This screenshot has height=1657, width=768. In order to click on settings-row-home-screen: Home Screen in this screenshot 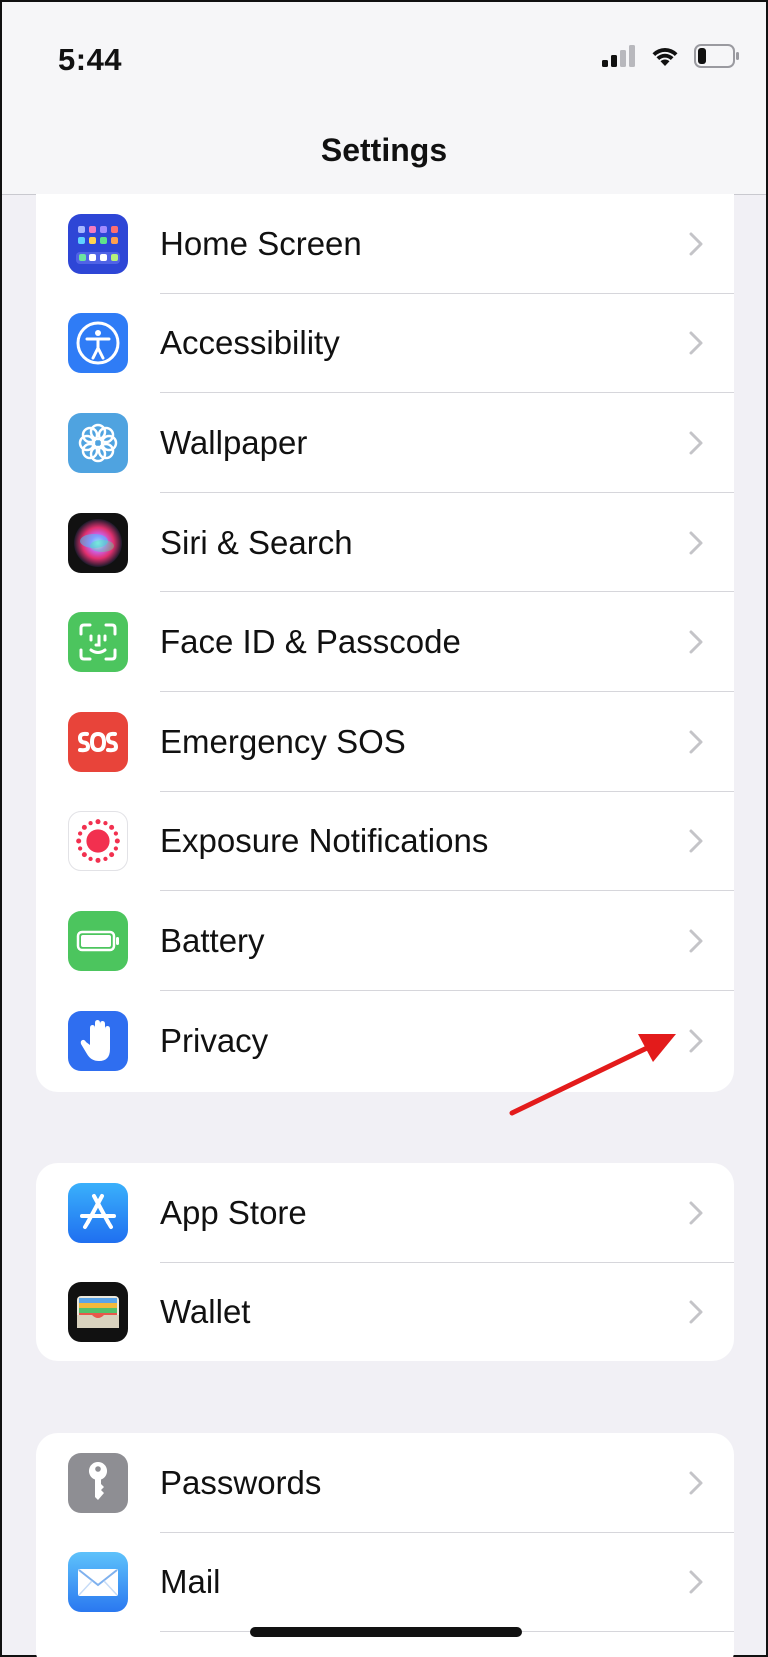, I will do `click(385, 244)`.